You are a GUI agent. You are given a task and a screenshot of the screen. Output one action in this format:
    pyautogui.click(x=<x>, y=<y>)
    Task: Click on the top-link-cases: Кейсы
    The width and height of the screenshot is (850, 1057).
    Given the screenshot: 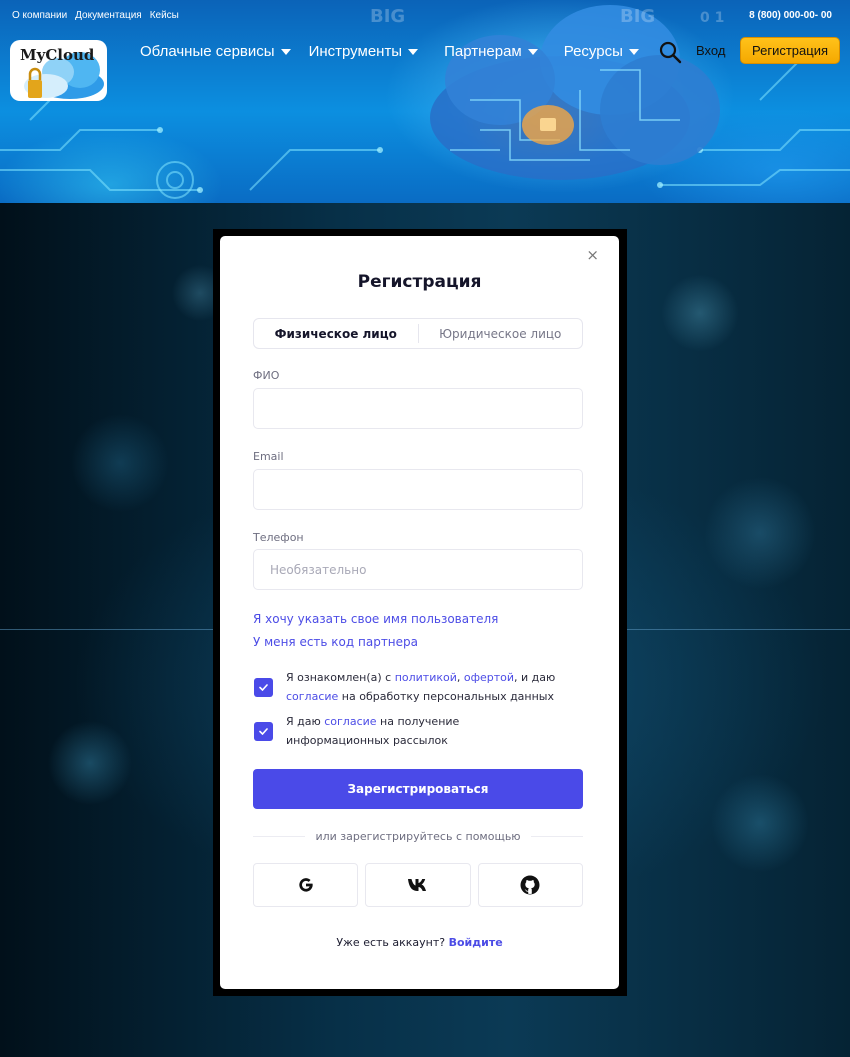 What is the action you would take?
    pyautogui.click(x=164, y=15)
    